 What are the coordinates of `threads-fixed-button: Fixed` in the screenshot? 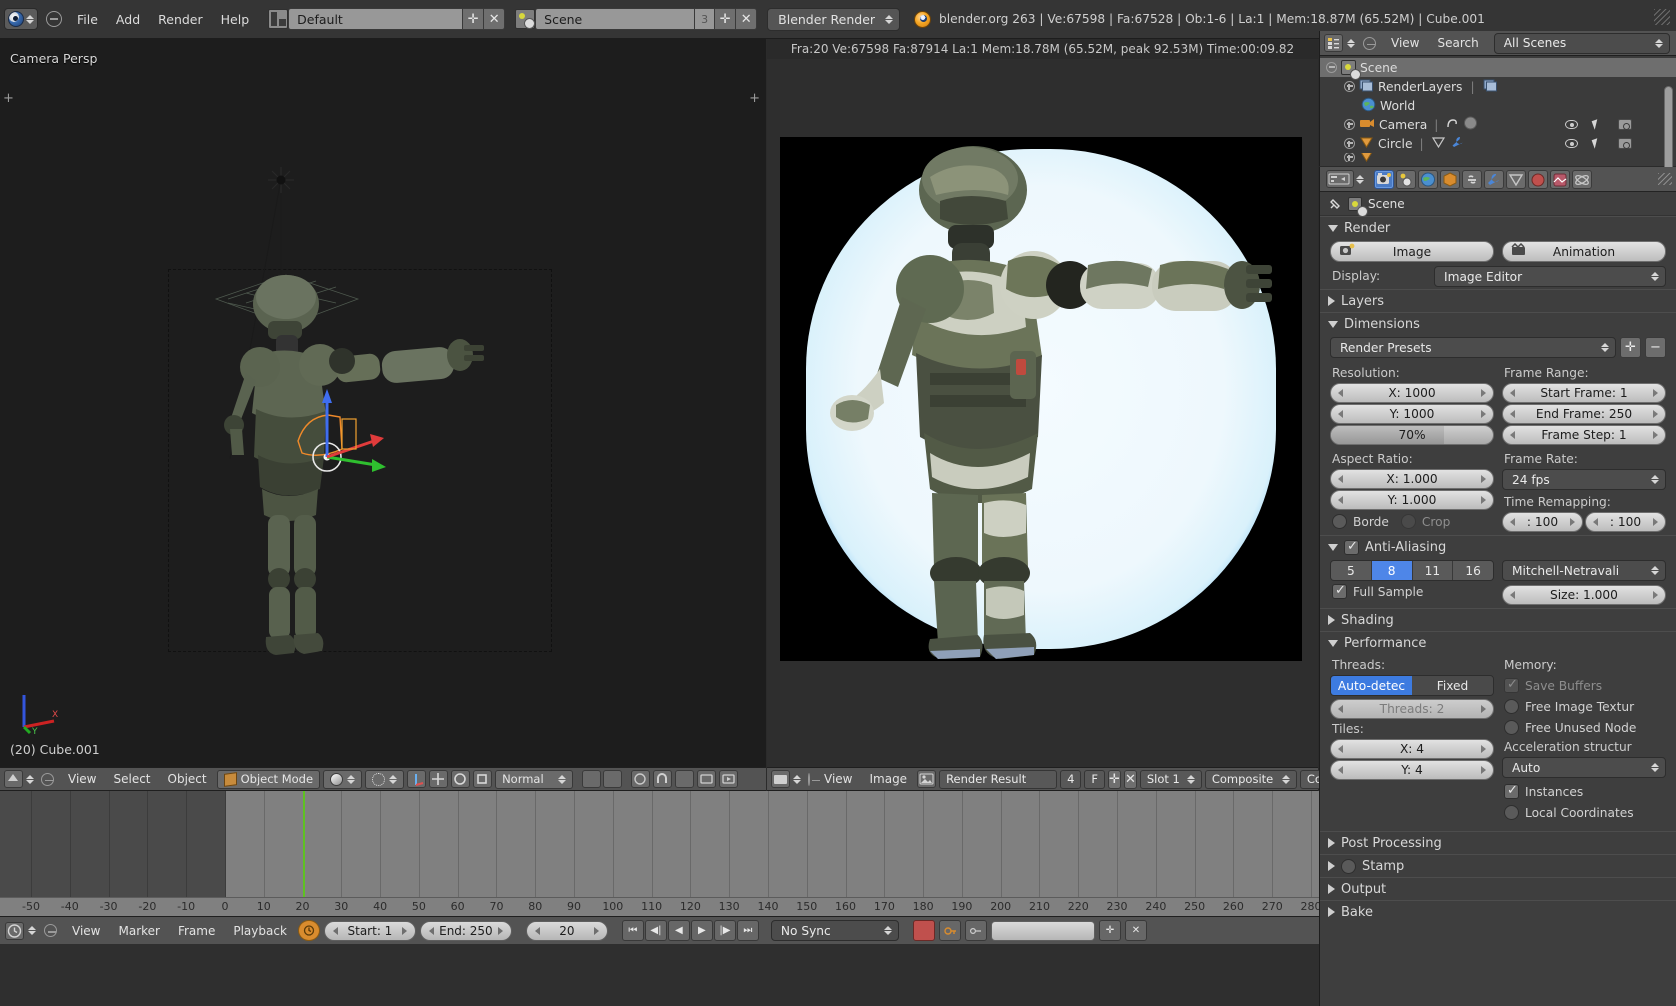 It's located at (1452, 685).